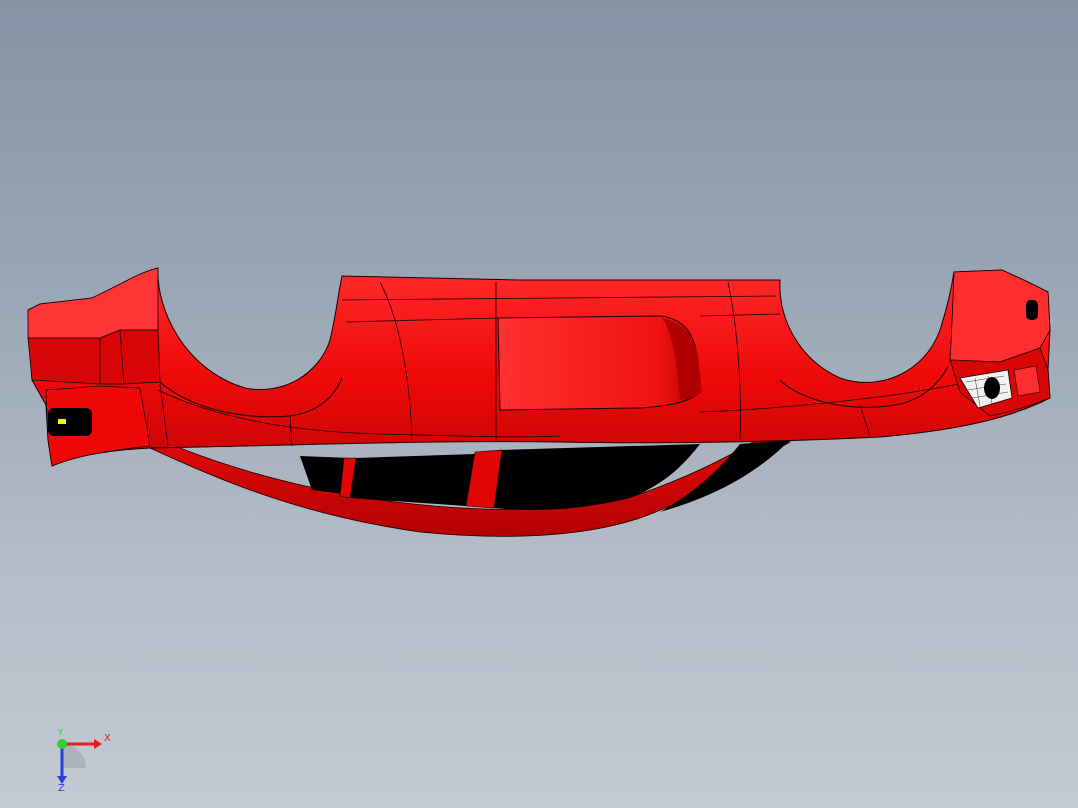  I want to click on coordinate-triad: X Y Z, so click(85, 763).